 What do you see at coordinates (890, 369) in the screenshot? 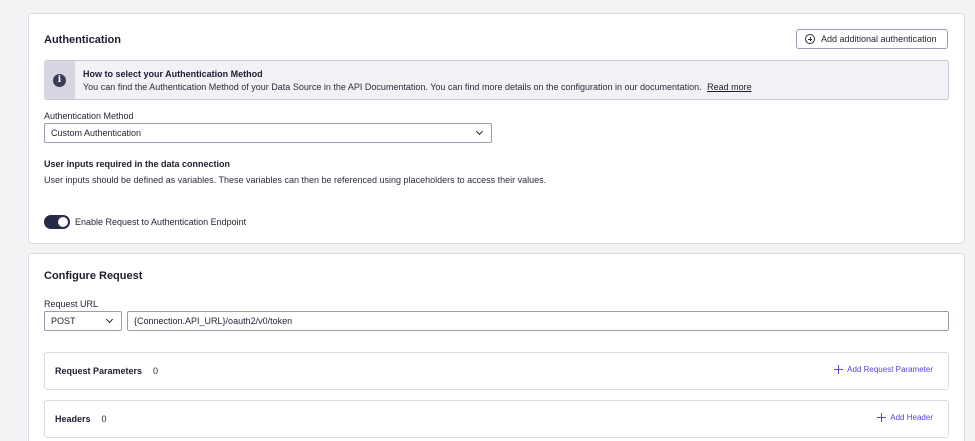
I see `add-request-parameter-label: Add Request Parameter` at bounding box center [890, 369].